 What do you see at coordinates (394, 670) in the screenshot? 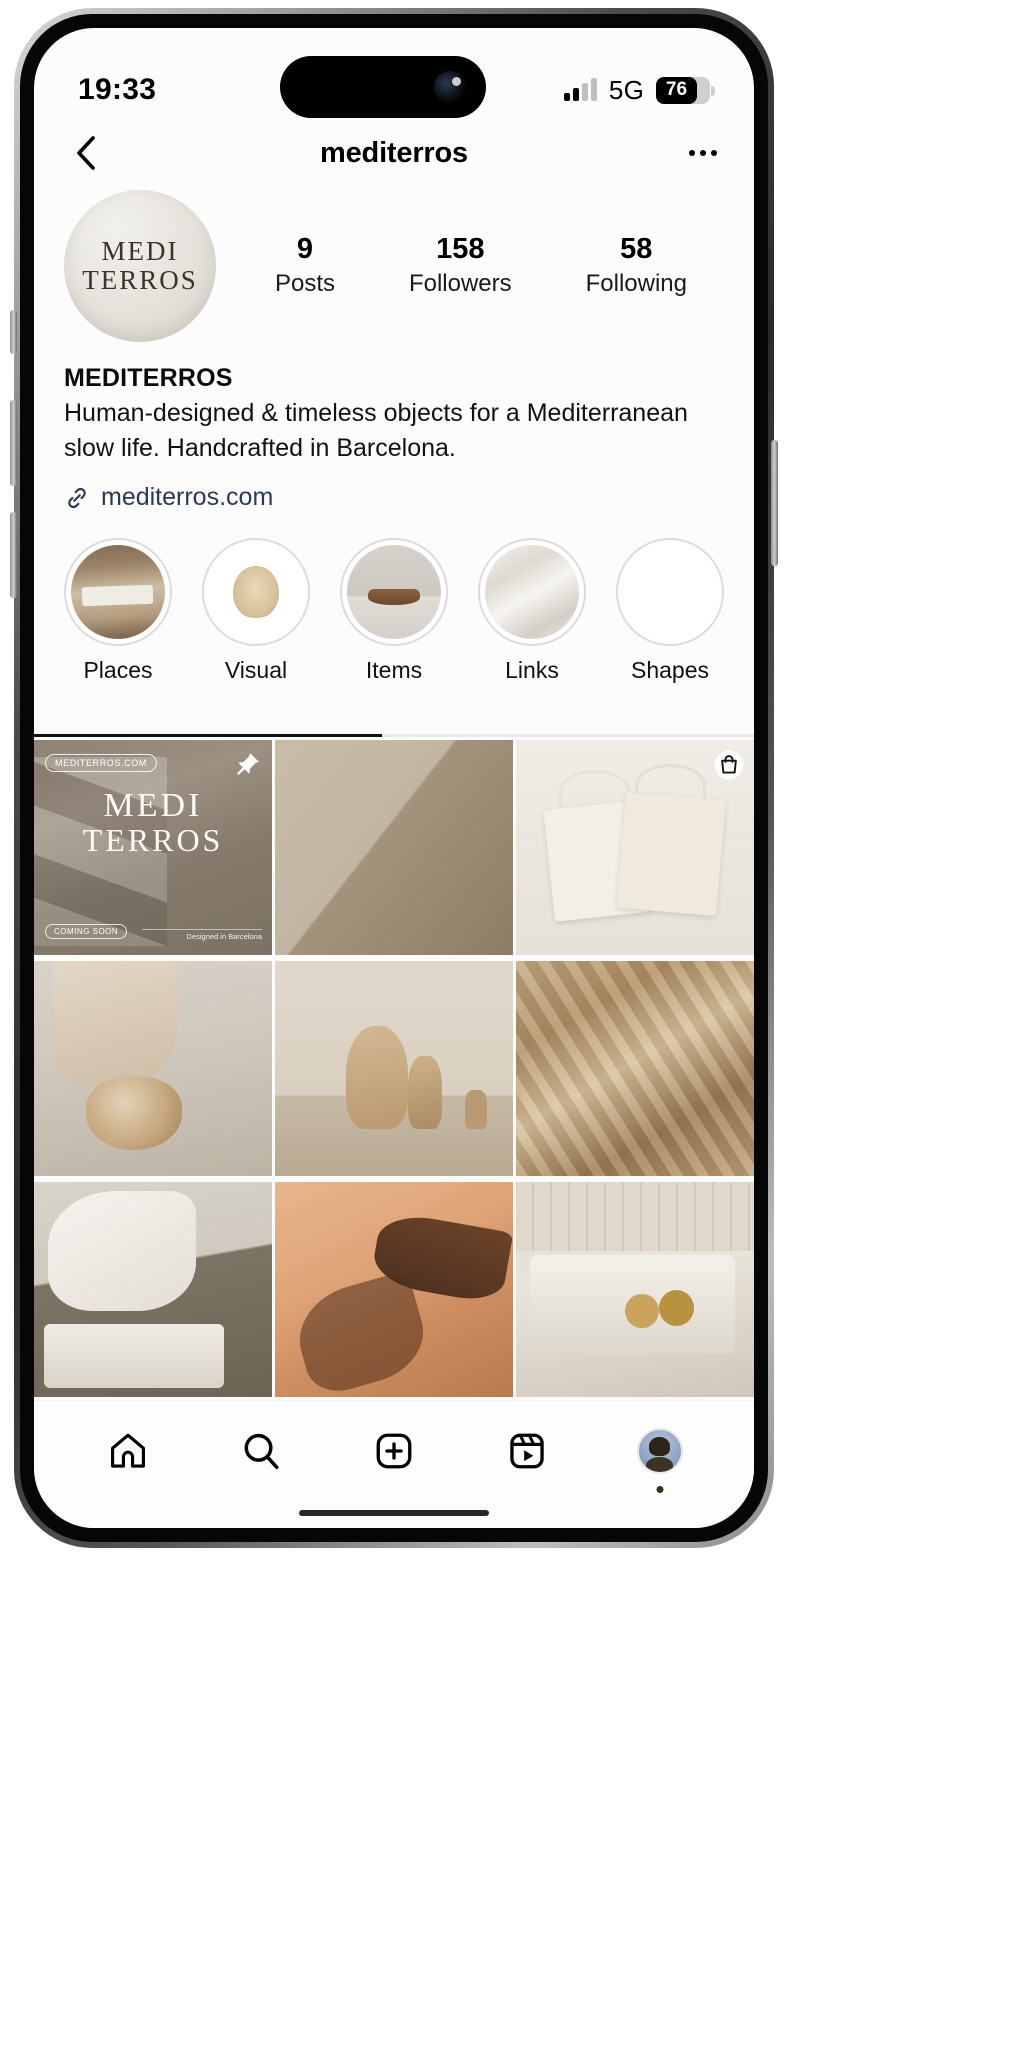
I see `highlight-label: Items` at bounding box center [394, 670].